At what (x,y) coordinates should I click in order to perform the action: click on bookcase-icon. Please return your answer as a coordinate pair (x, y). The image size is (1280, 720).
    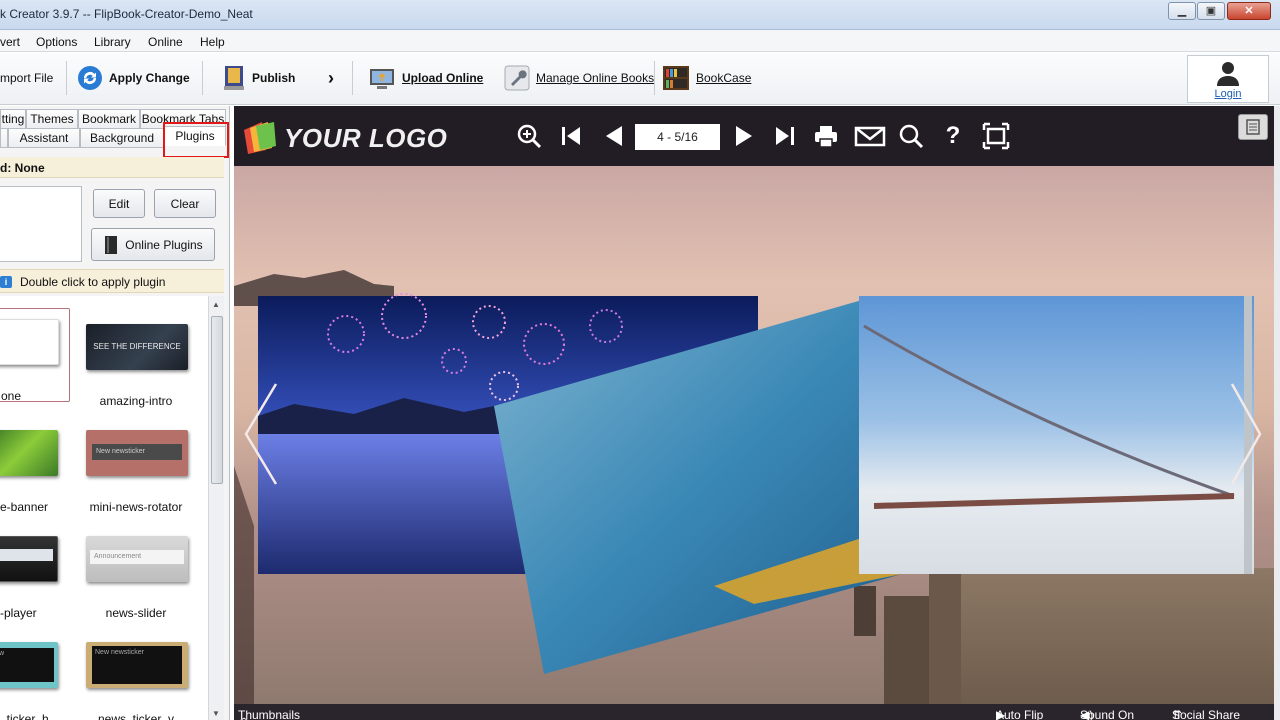
    Looking at the image, I should click on (676, 78).